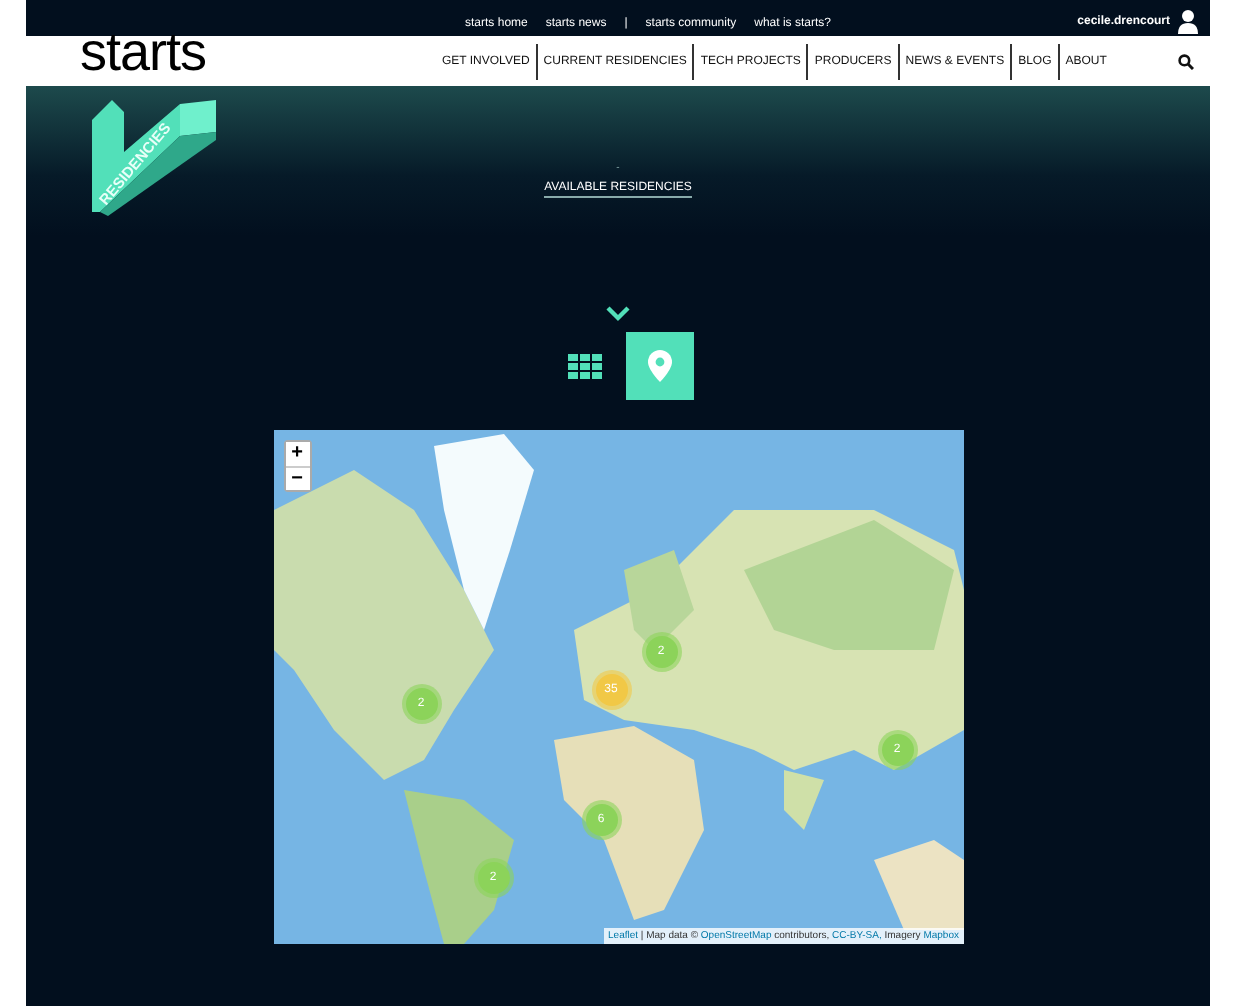 This screenshot has height=1006, width=1236. Describe the element at coordinates (585, 366) in the screenshot. I see `grid-icon` at that location.